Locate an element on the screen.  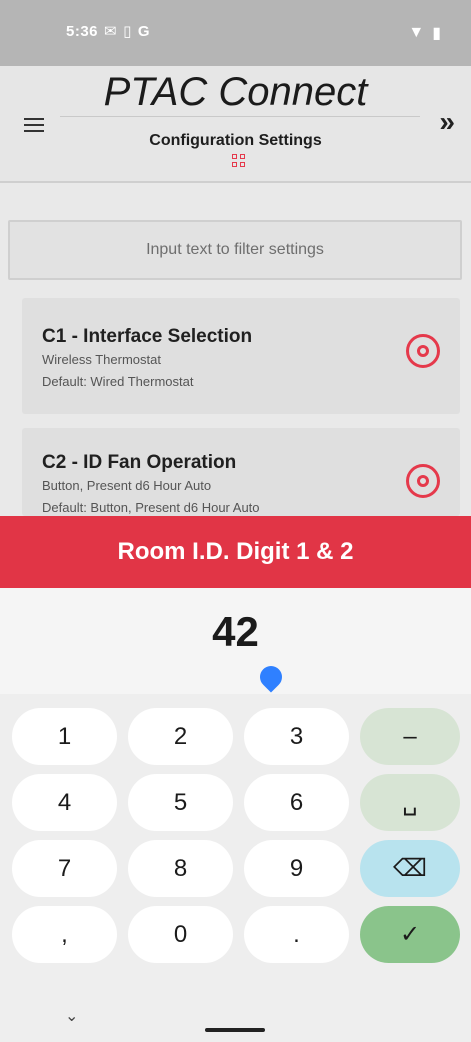
g-icon: G is located at coordinates (144, 31).